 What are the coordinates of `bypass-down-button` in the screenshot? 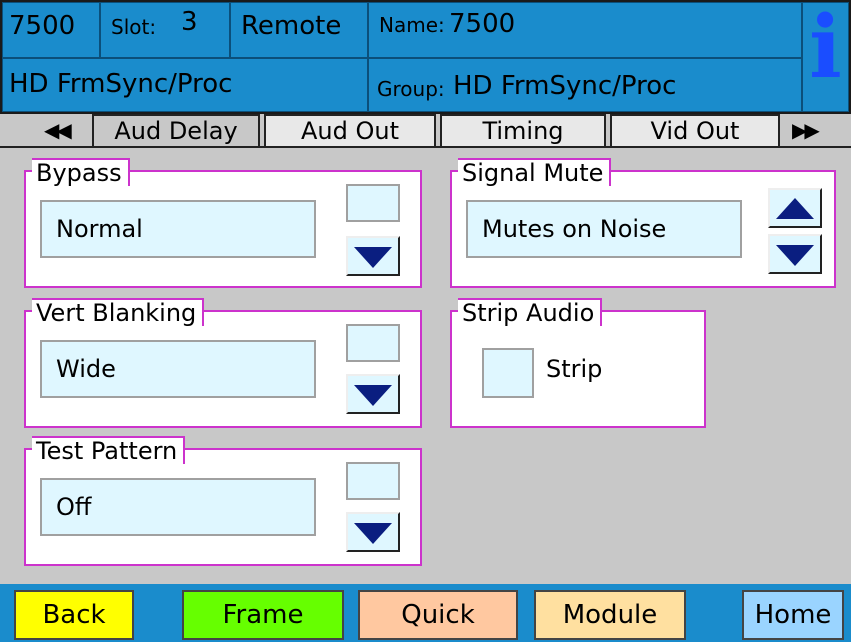 It's located at (373, 256).